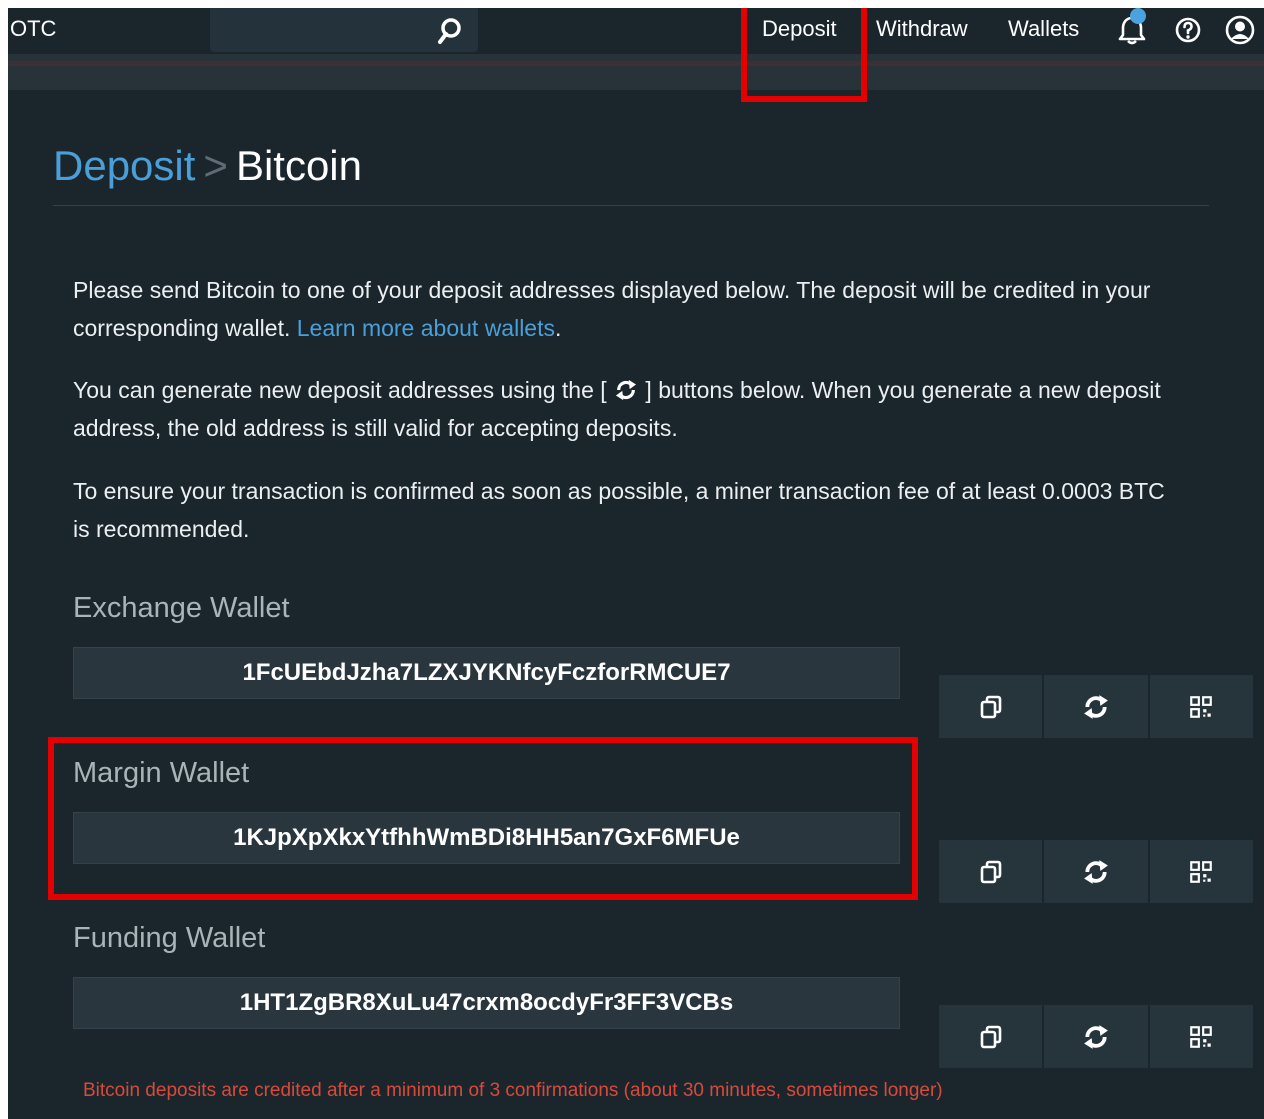  I want to click on margin-wallet-label: Margin Wallet, so click(161, 773).